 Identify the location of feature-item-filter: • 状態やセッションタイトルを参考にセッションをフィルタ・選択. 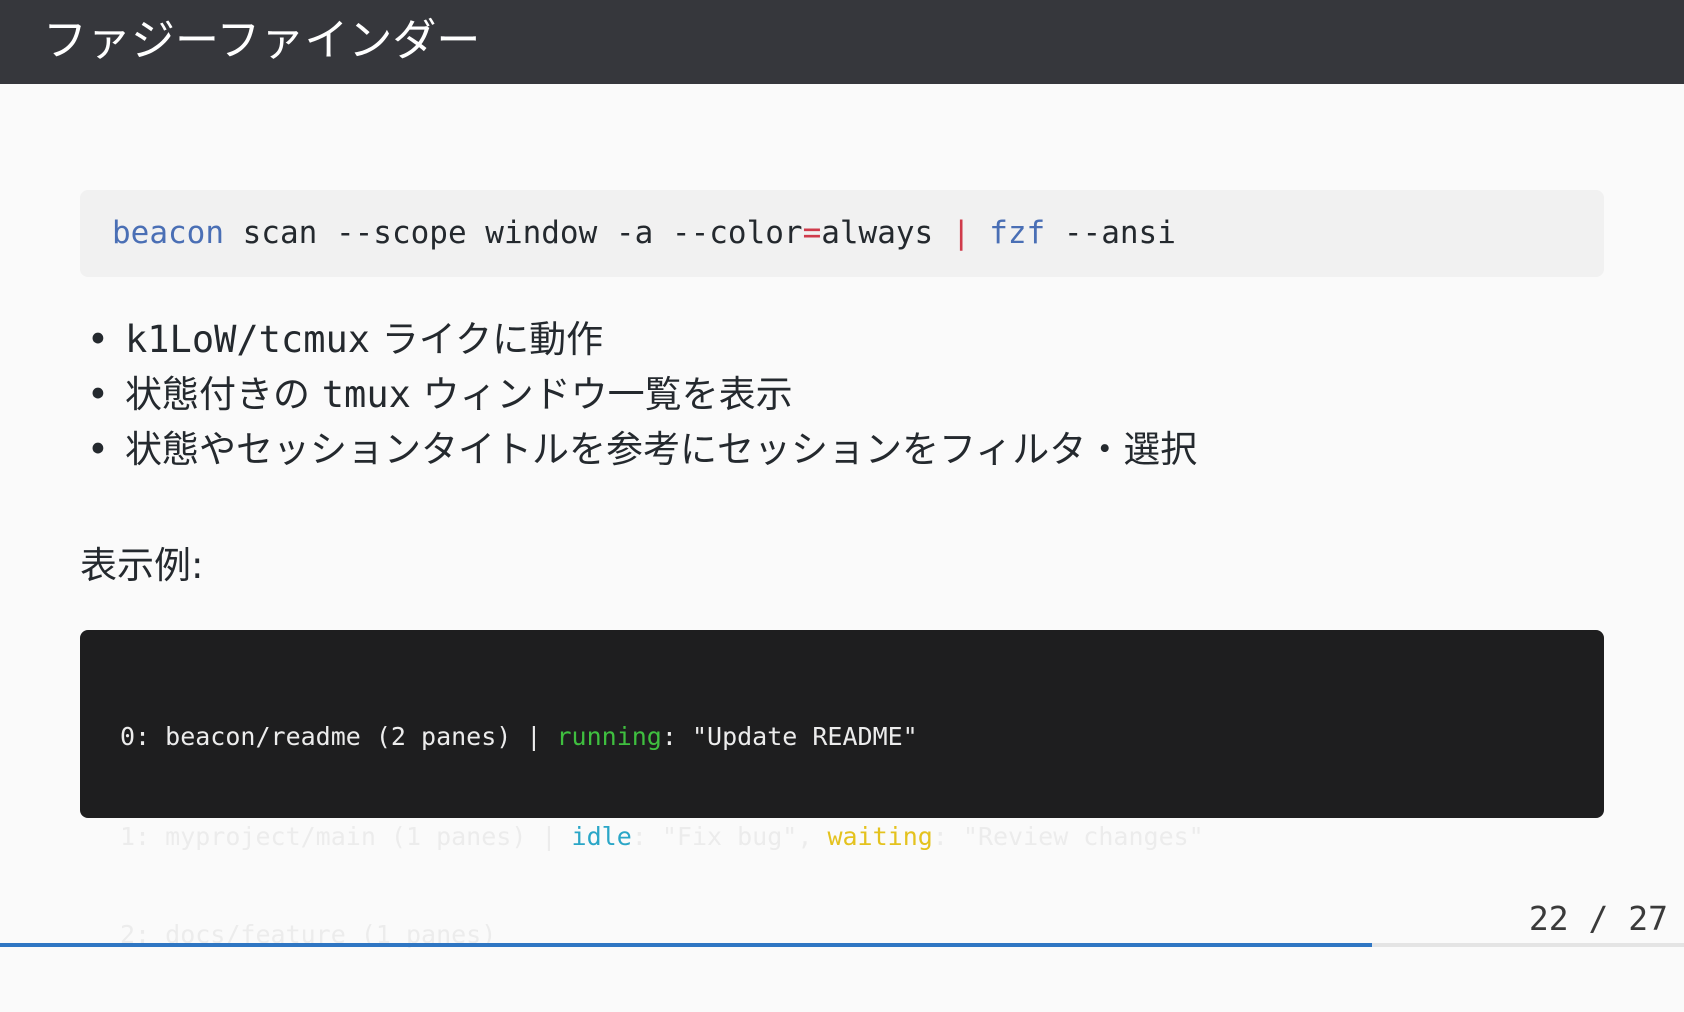
(638, 449).